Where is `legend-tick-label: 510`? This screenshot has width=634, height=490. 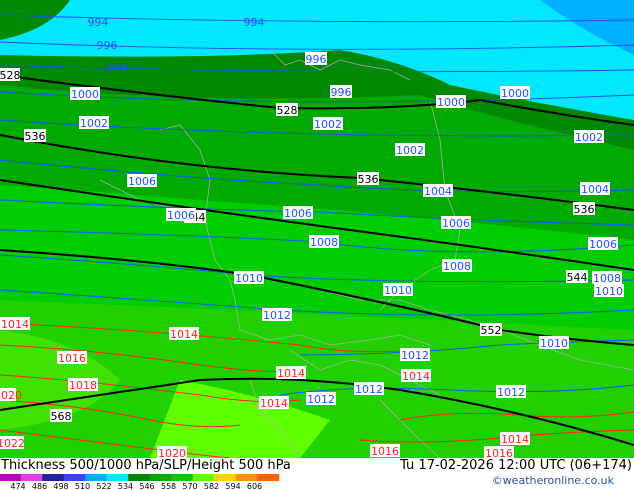
legend-tick-label: 510 is located at coordinates (82, 486).